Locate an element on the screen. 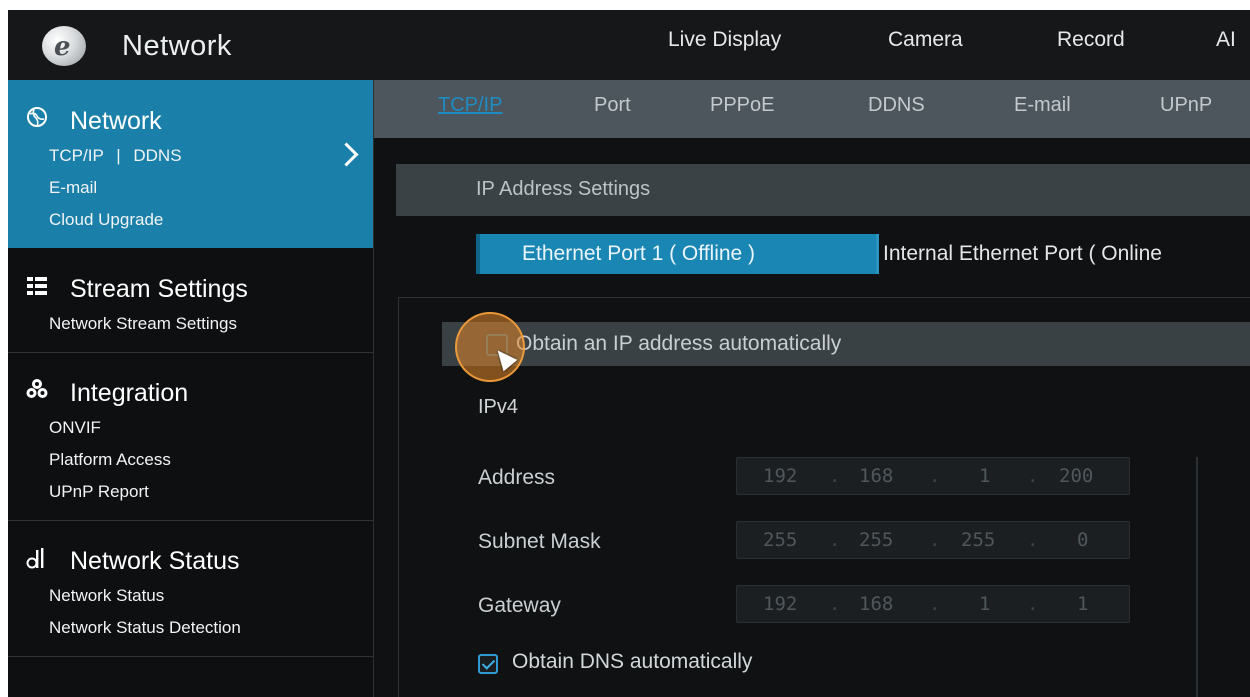 The height and width of the screenshot is (697, 1250). octet: 200 is located at coordinates (1076, 476).